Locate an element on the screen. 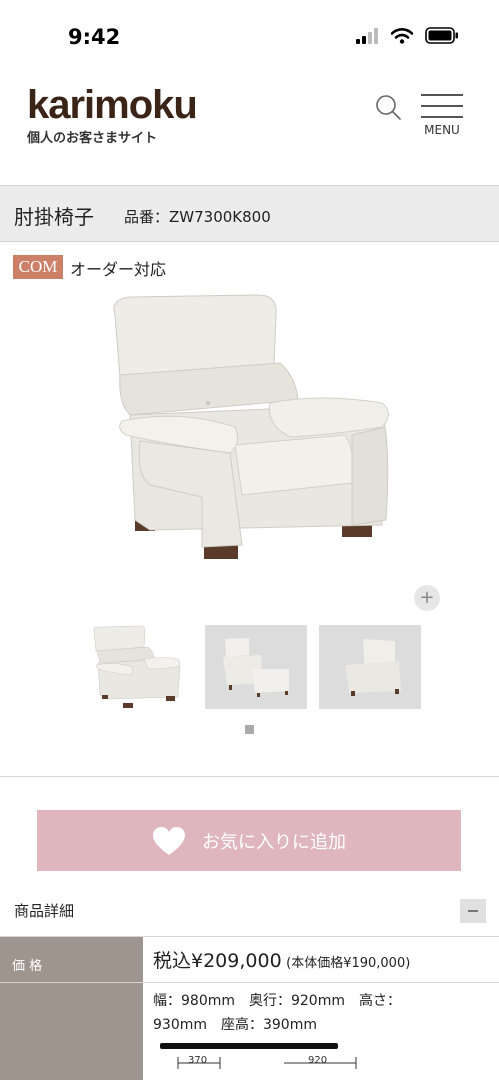 This screenshot has height=1080, width=499. price-main: 税込¥209,000 is located at coordinates (217, 961).